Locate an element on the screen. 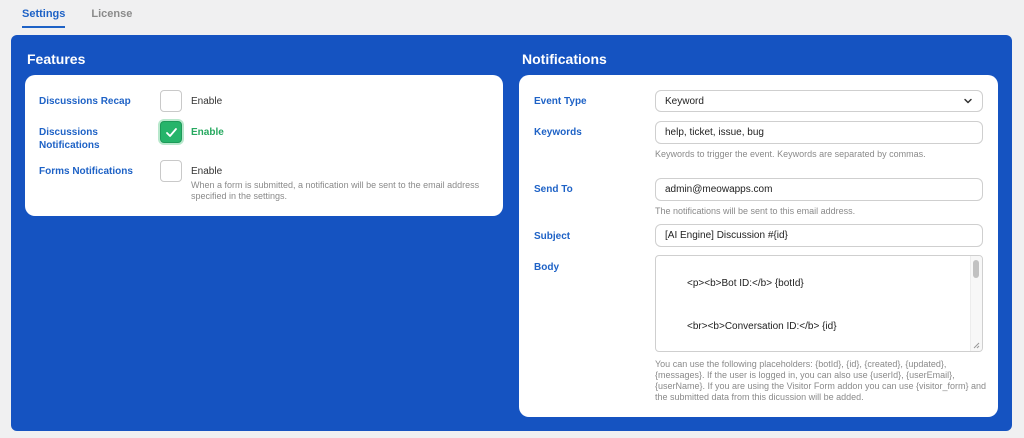 This screenshot has width=1024, height=438. send-to-value: admin@meowapps.com is located at coordinates (719, 189).